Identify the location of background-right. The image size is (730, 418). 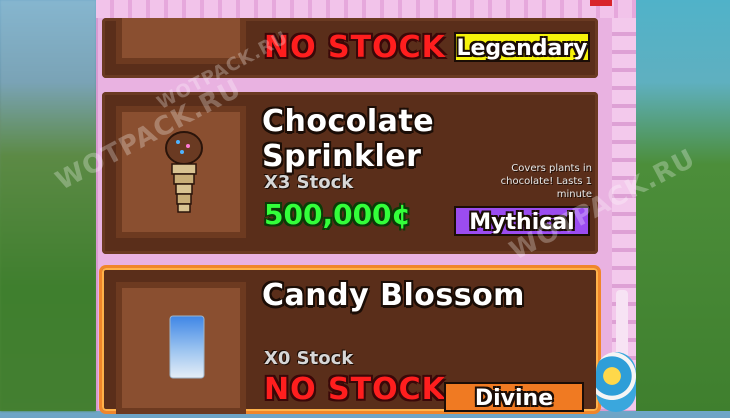
(683, 205).